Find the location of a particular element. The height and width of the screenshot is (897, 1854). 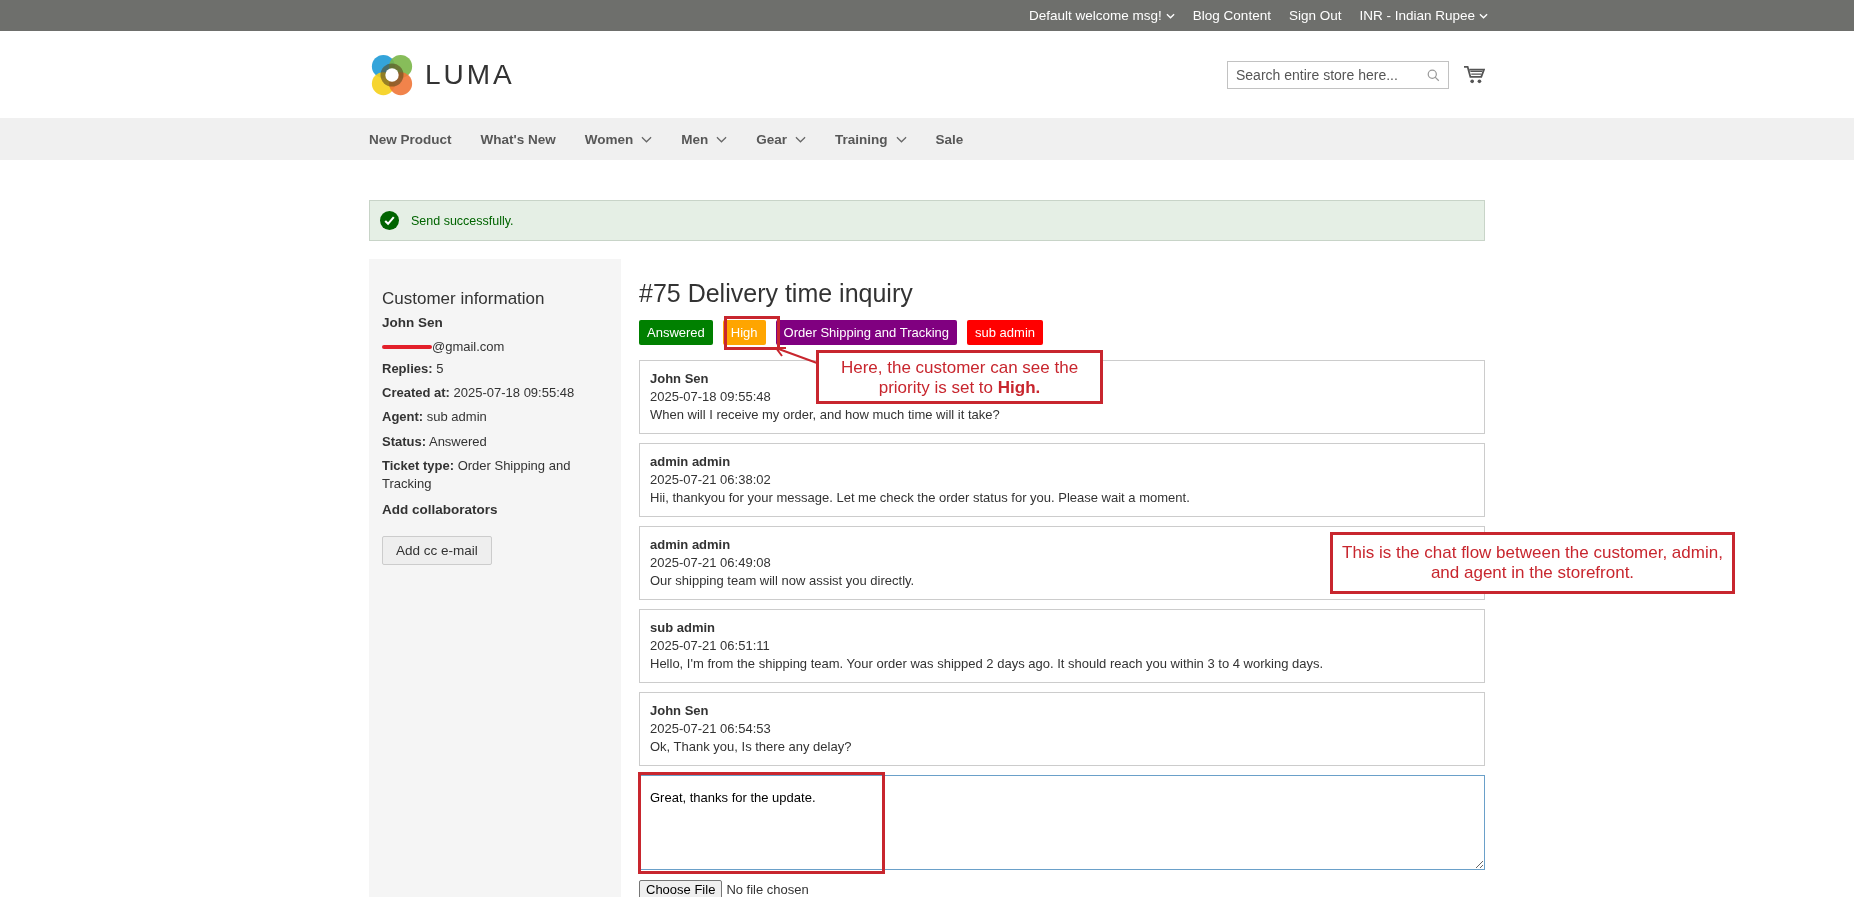

header-link: INR - Indian Rupee is located at coordinates (1423, 15).